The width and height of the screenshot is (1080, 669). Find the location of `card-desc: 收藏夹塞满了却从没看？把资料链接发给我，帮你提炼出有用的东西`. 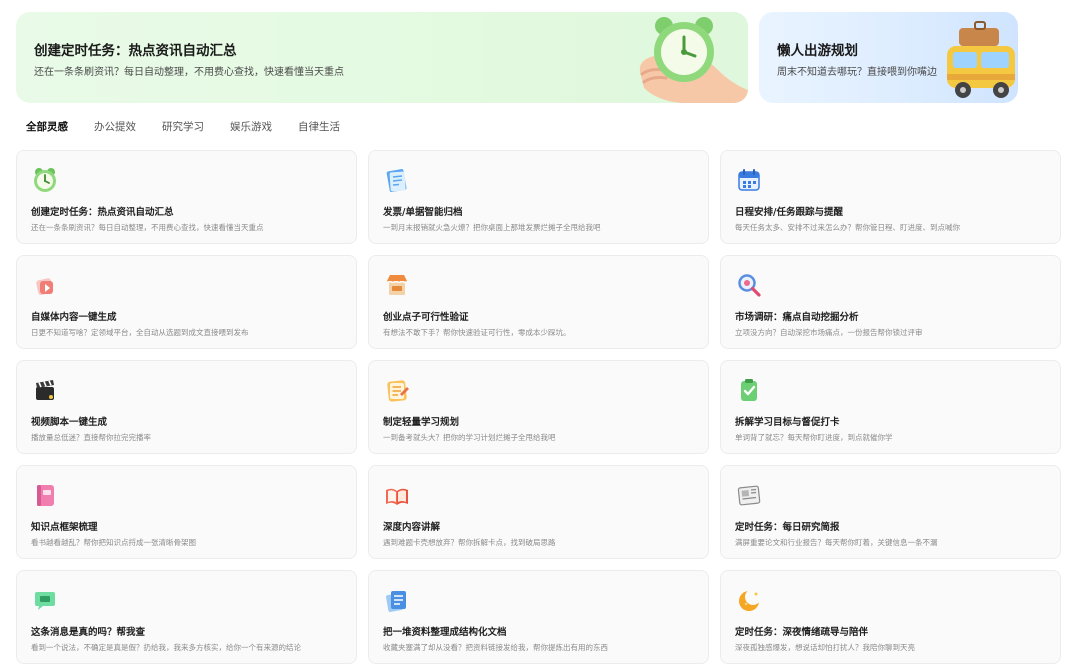

card-desc: 收藏夹塞满了却从没看？把资料链接发给我，帮你提炼出有用的东西 is located at coordinates (495, 647).